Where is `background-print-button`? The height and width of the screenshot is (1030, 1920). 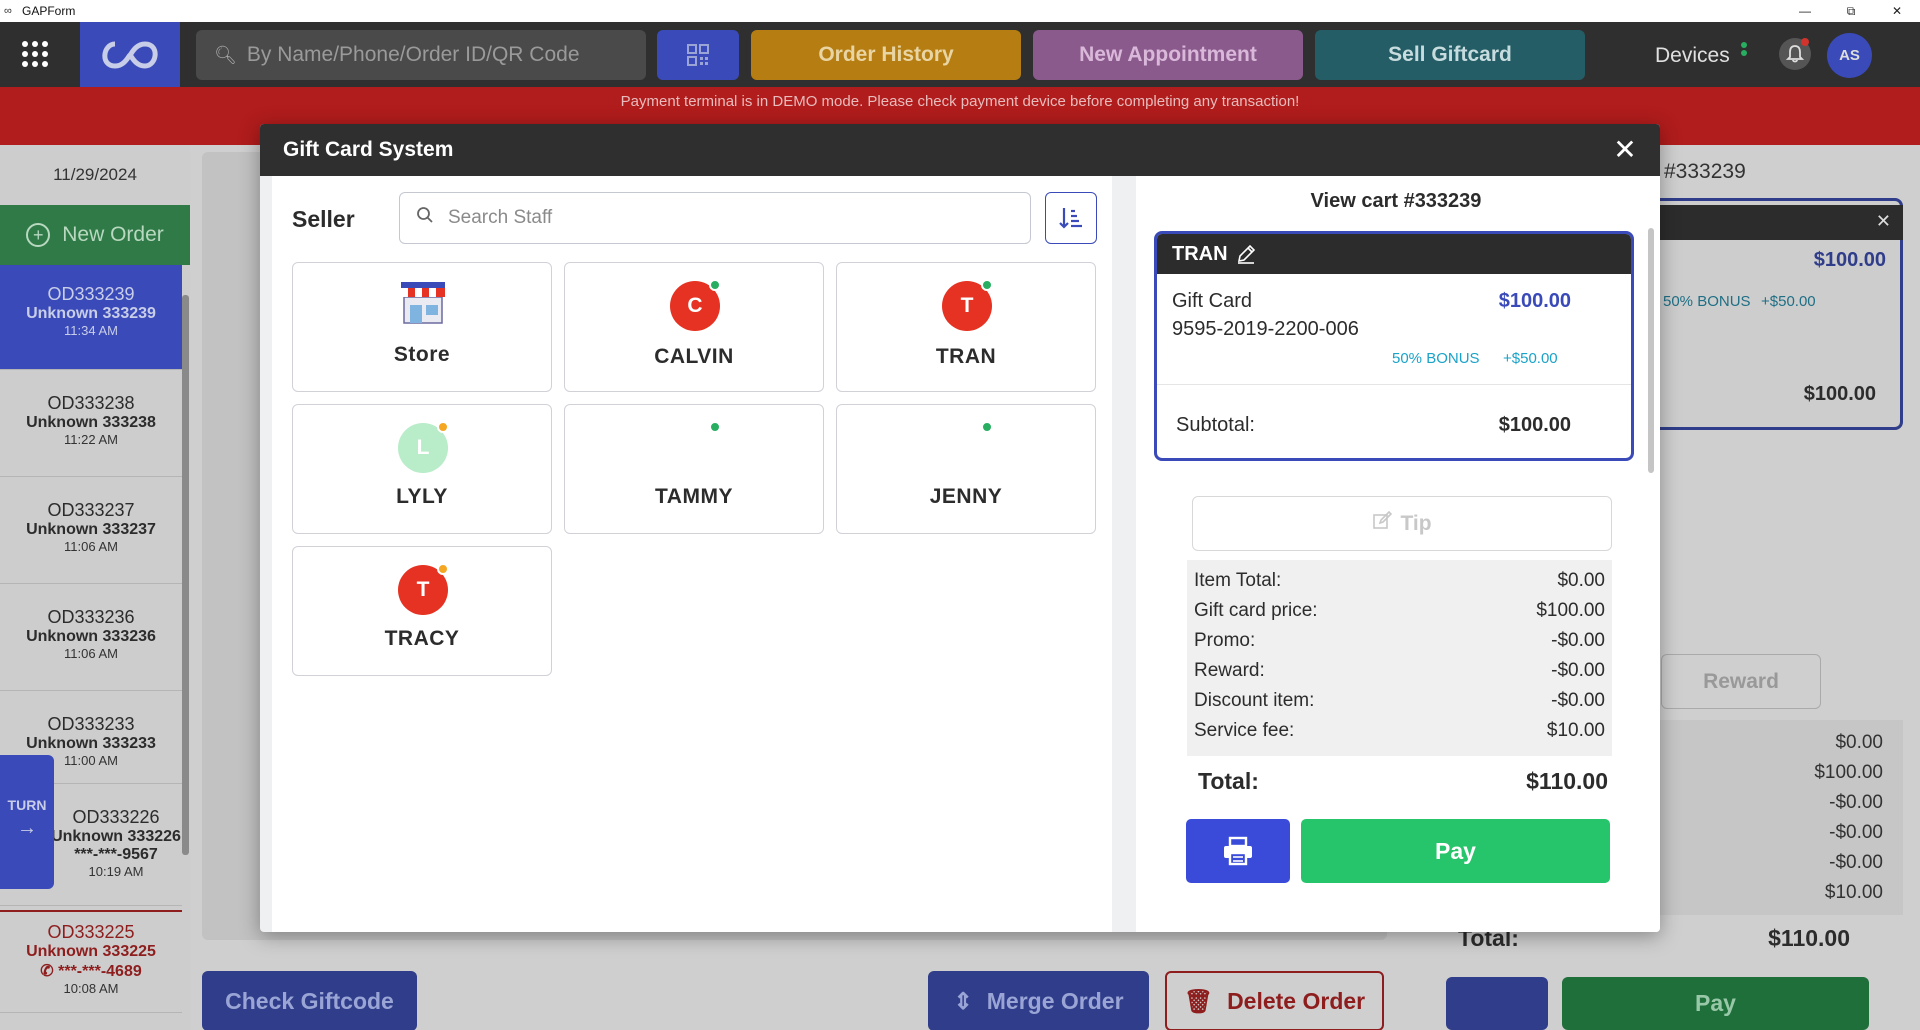 background-print-button is located at coordinates (1497, 1003).